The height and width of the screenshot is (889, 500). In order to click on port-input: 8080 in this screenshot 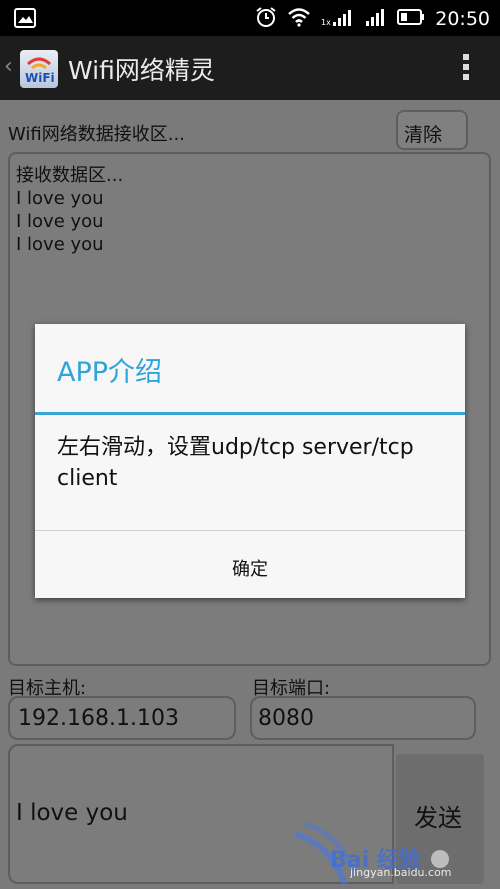, I will do `click(363, 718)`.